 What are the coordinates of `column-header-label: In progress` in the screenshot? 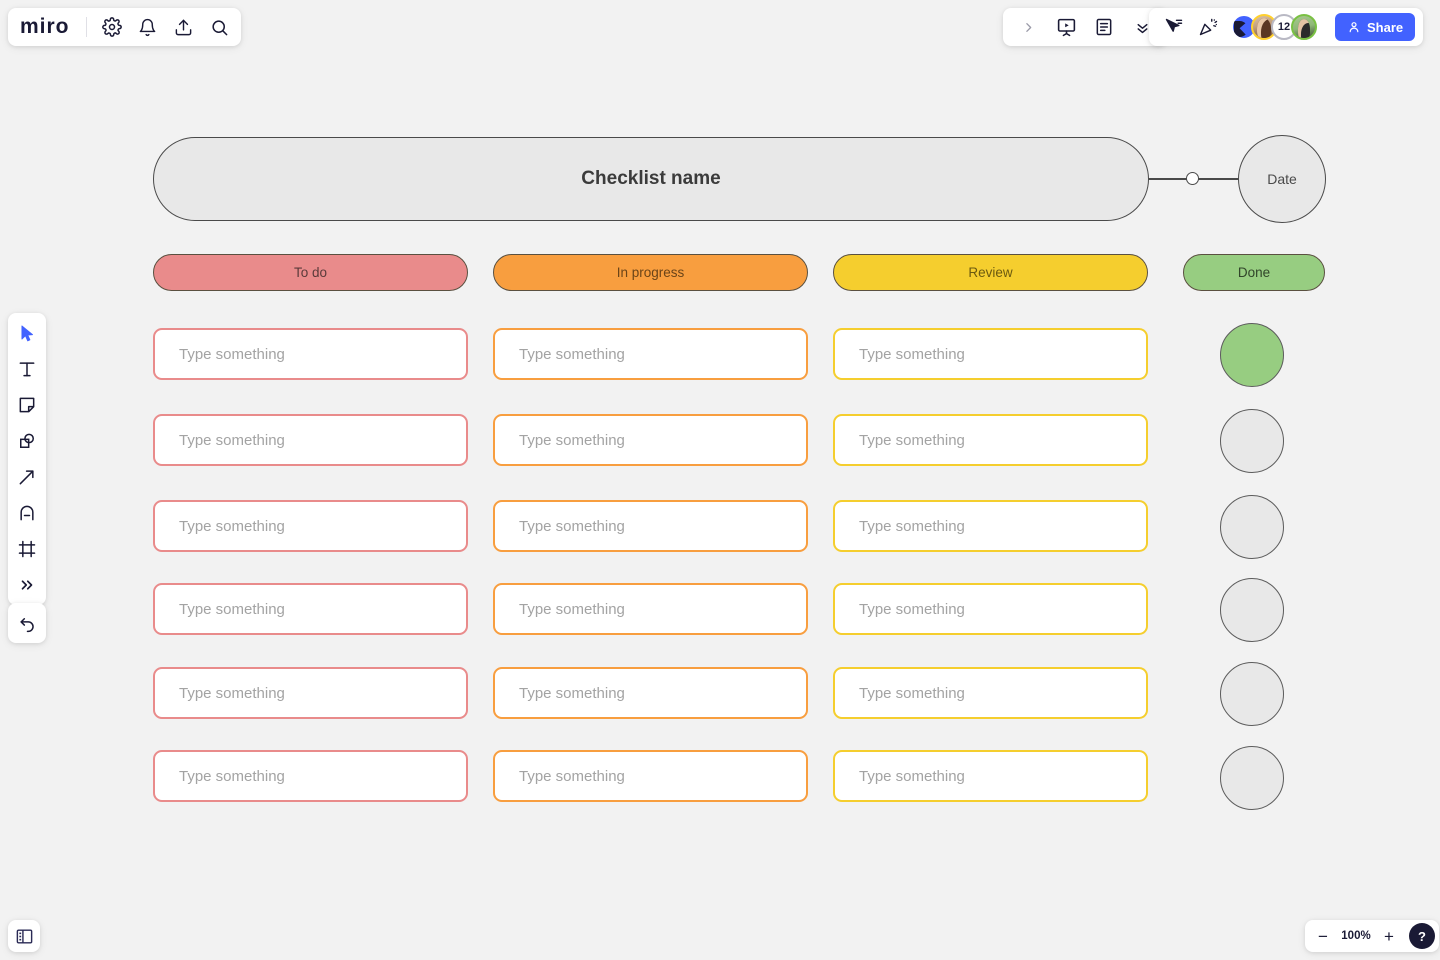 It's located at (650, 272).